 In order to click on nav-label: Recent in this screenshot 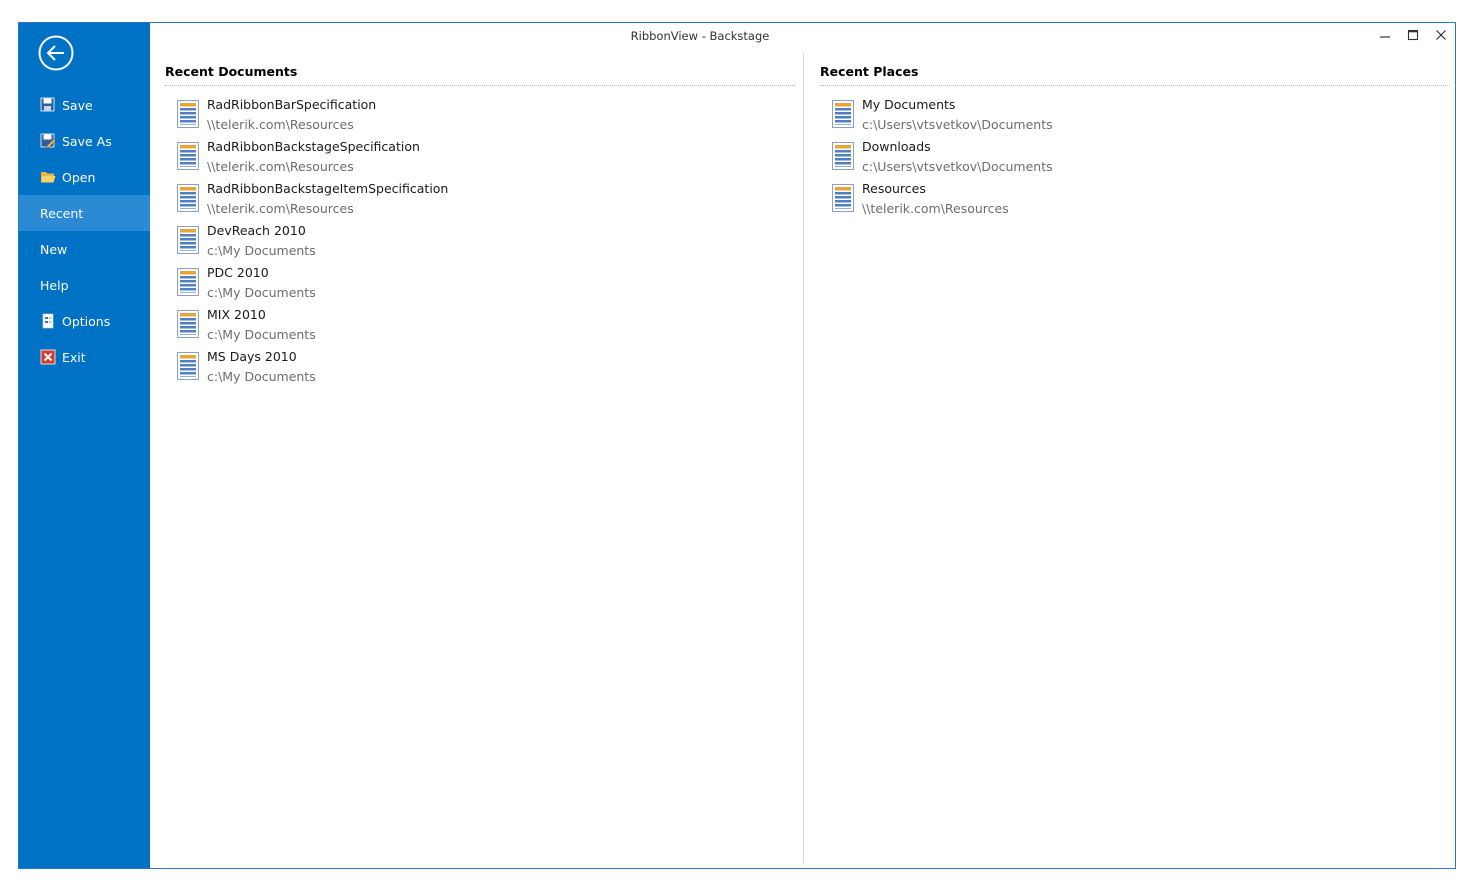, I will do `click(62, 213)`.